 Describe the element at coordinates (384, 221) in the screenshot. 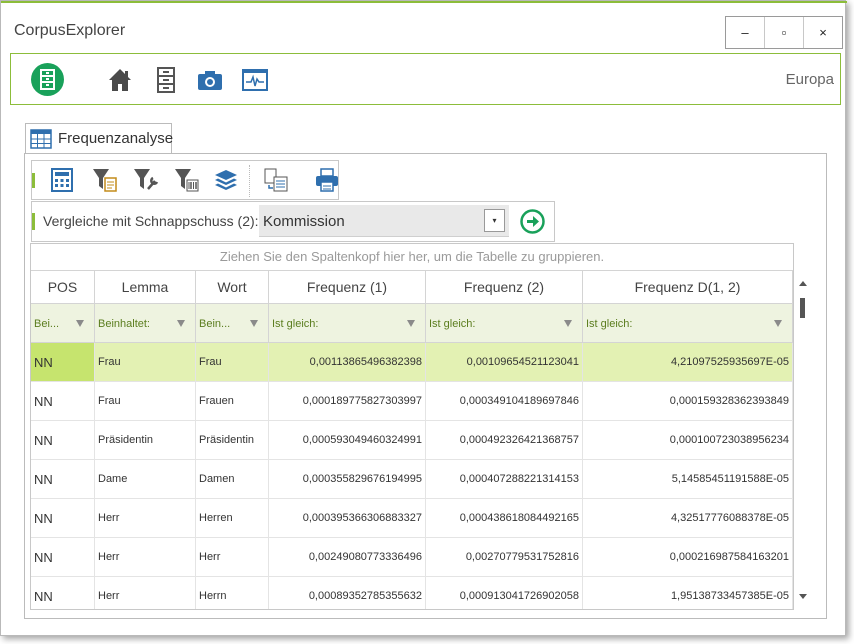

I see `snapshot-select: Kommission ▾` at that location.